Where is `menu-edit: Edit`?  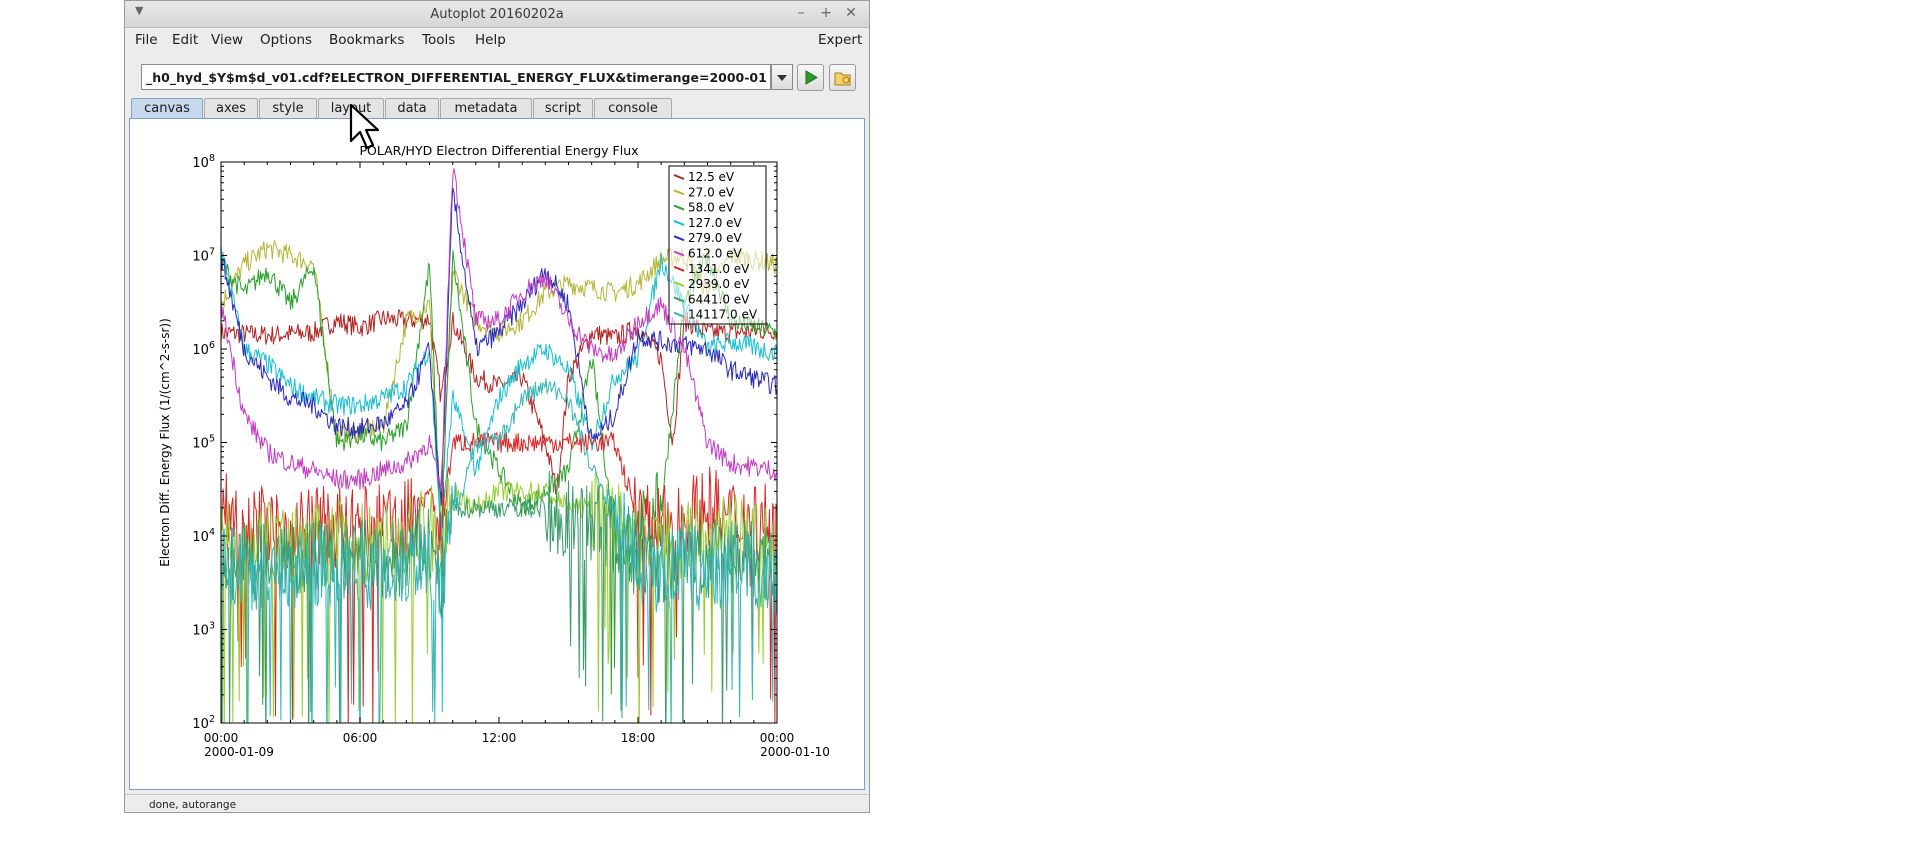 menu-edit: Edit is located at coordinates (185, 40).